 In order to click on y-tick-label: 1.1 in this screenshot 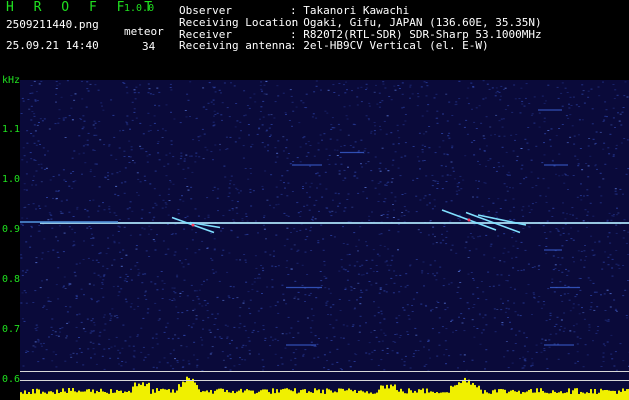, I will do `click(11, 129)`.